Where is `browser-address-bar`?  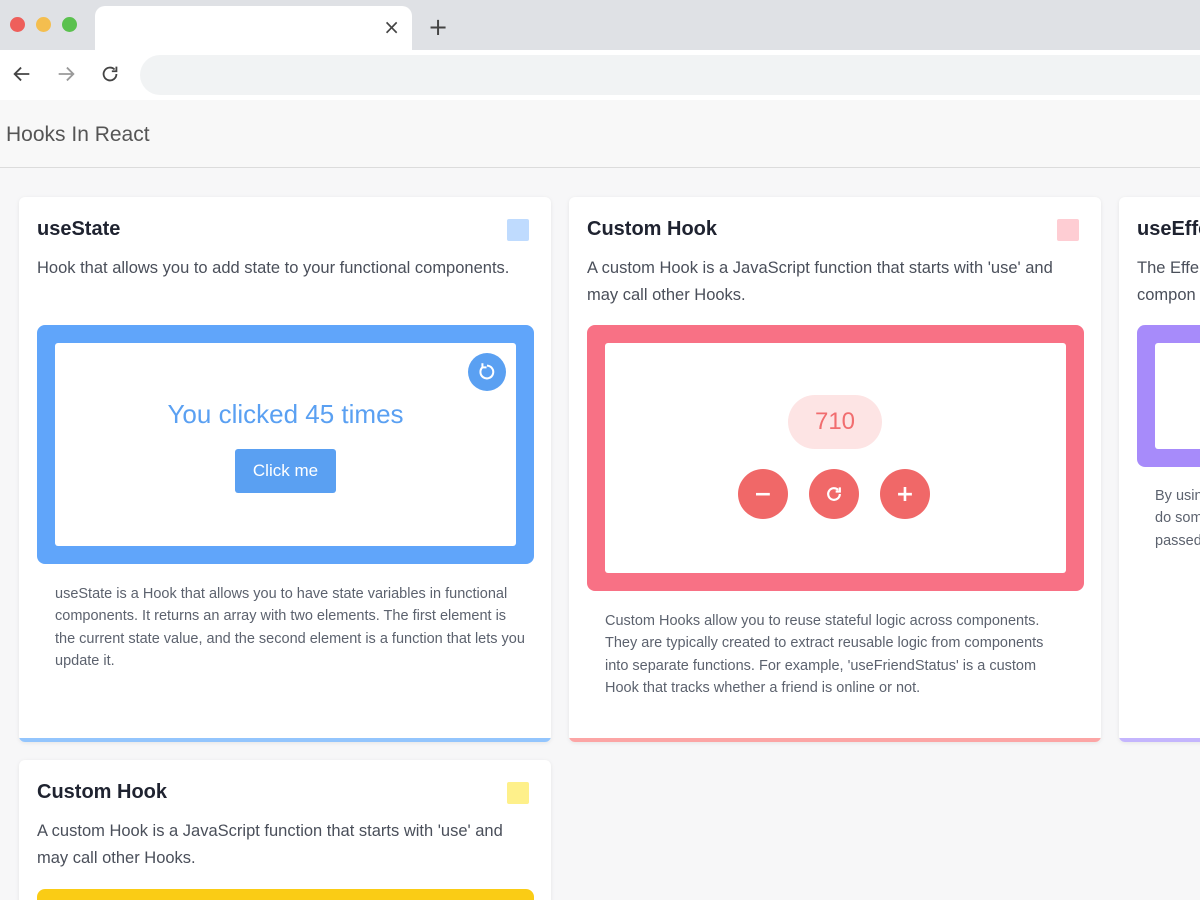
browser-address-bar is located at coordinates (600, 75).